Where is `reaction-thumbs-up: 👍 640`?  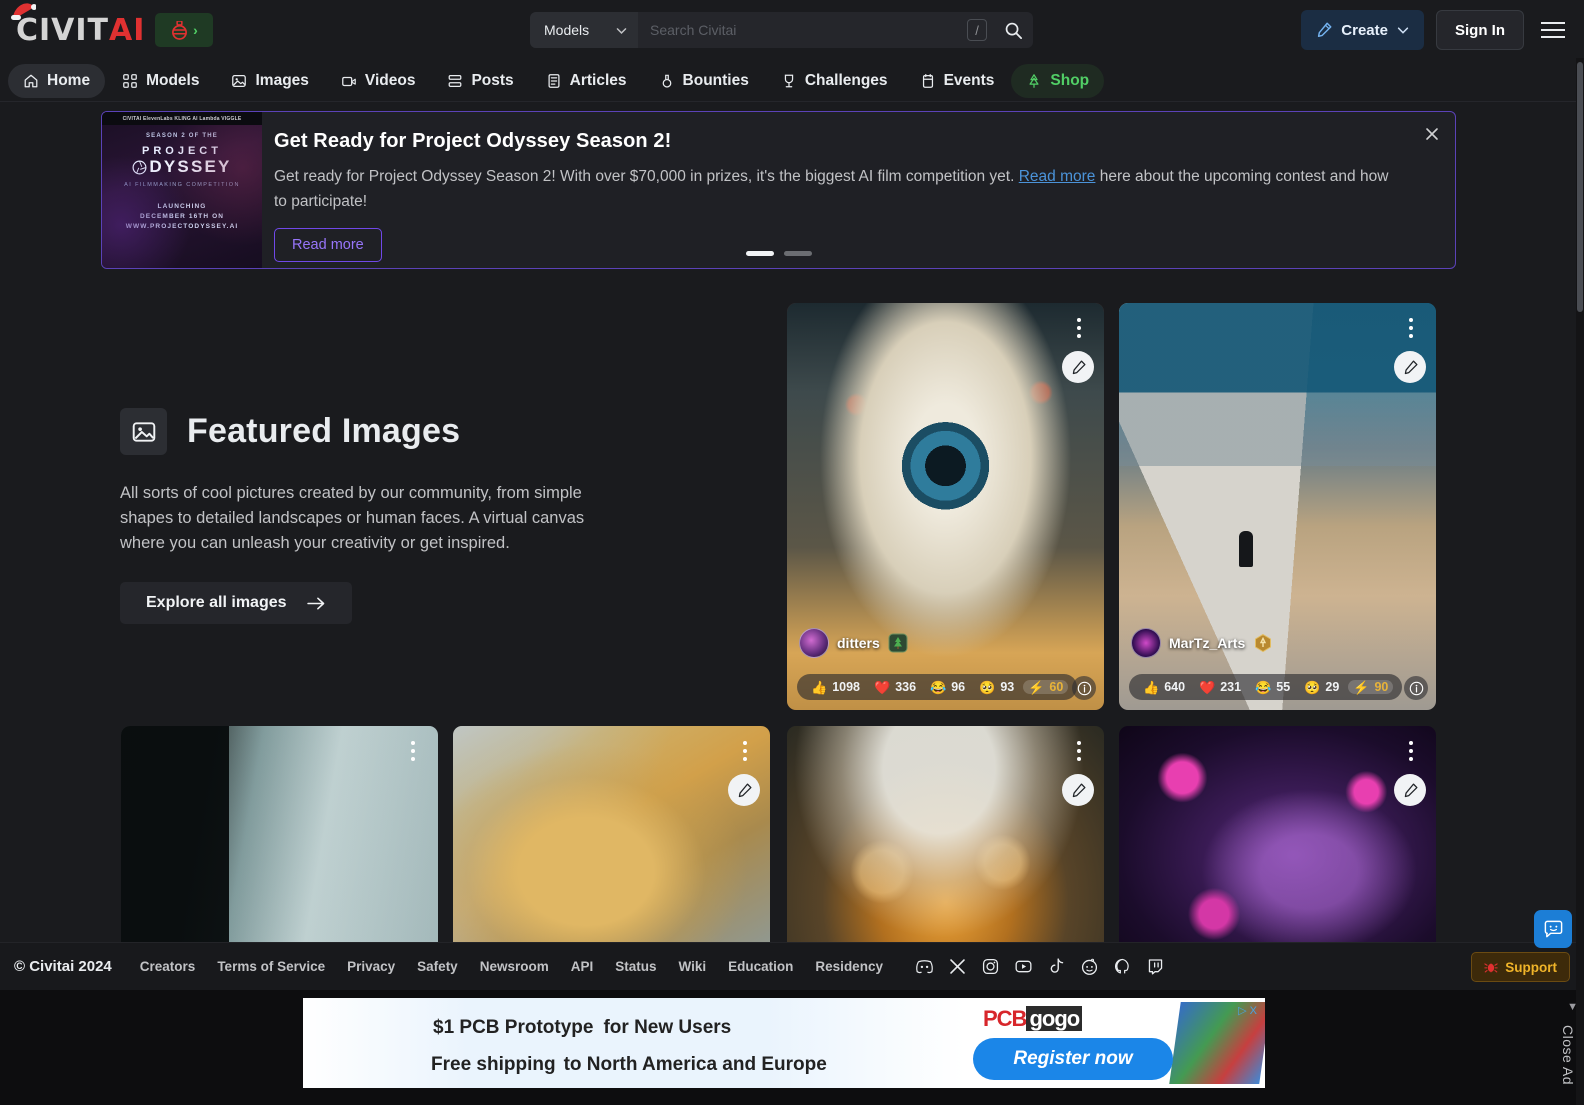 reaction-thumbs-up: 👍 640 is located at coordinates (1164, 687).